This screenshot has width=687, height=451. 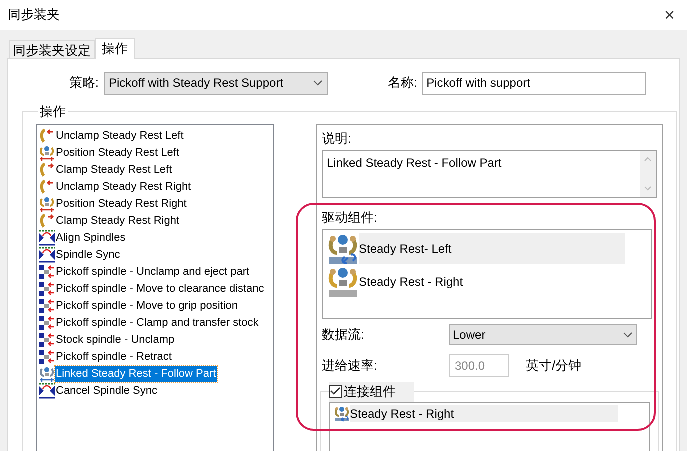 What do you see at coordinates (84, 83) in the screenshot?
I see `strategy-label: 策略:` at bounding box center [84, 83].